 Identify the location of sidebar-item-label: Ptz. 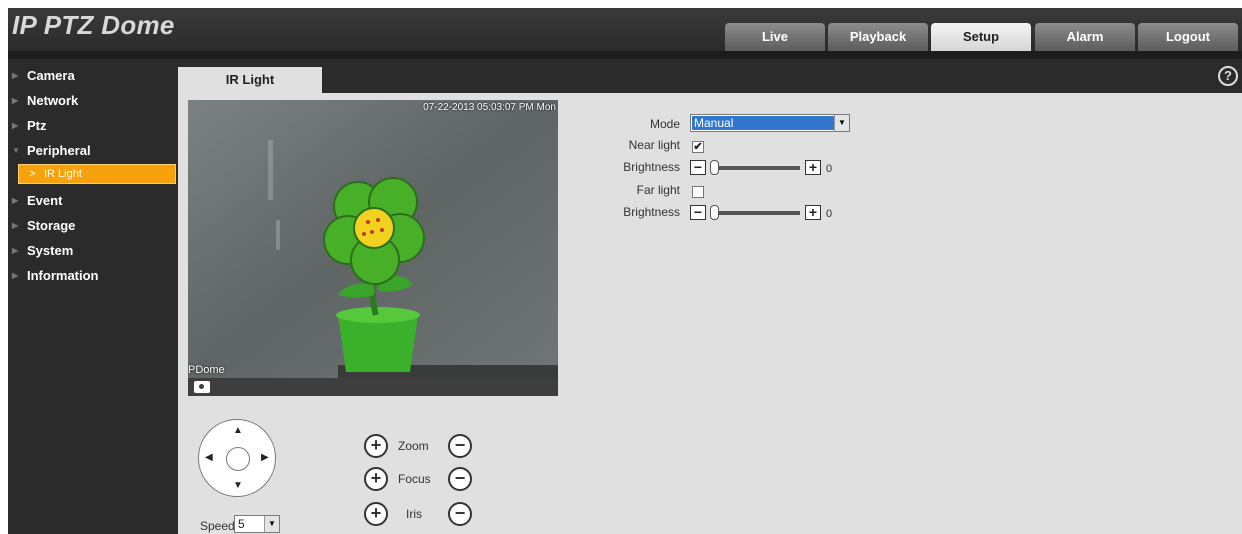
(37, 125).